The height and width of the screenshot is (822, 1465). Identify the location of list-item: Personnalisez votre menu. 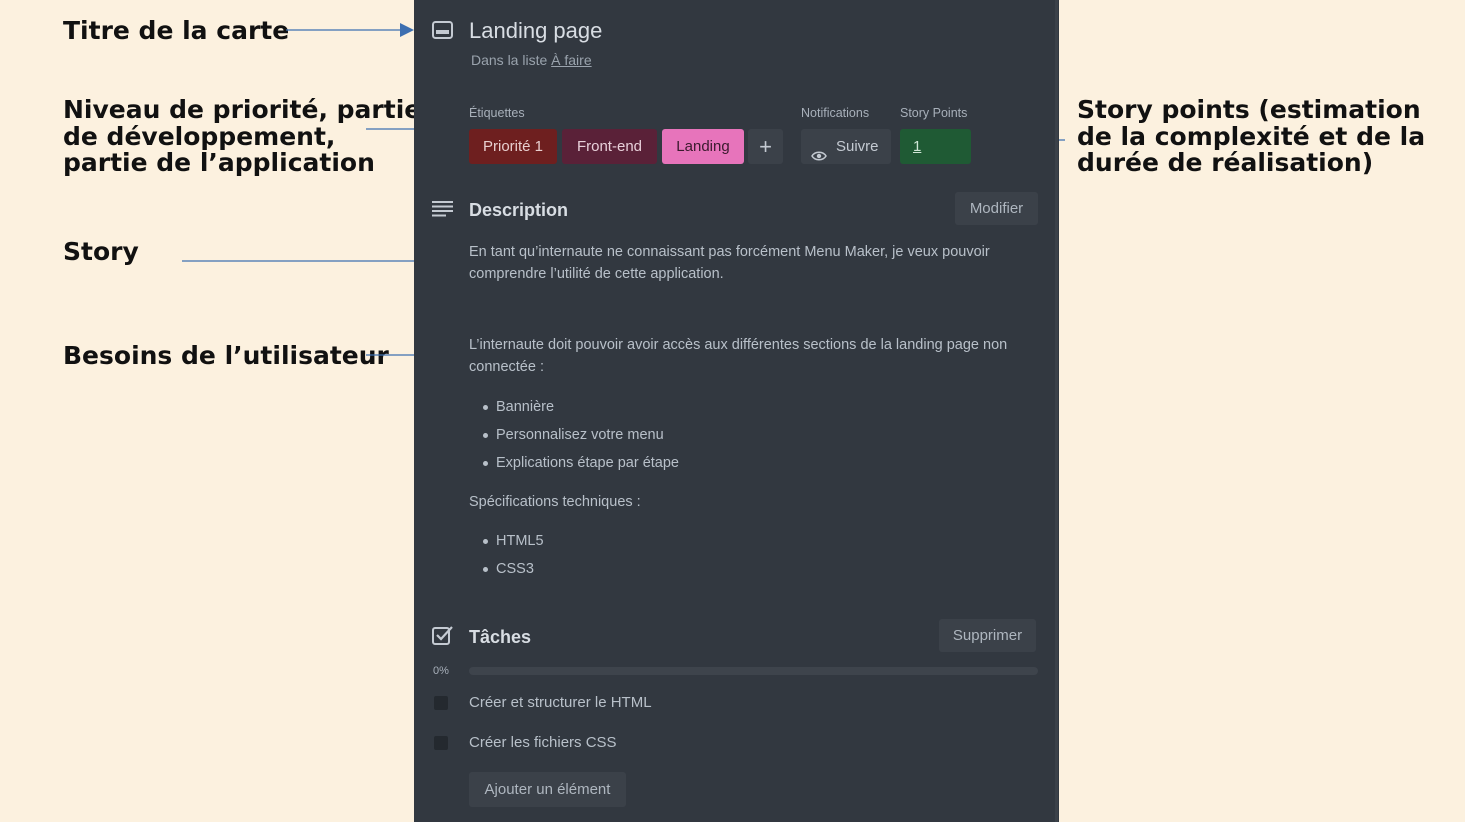
(574, 435).